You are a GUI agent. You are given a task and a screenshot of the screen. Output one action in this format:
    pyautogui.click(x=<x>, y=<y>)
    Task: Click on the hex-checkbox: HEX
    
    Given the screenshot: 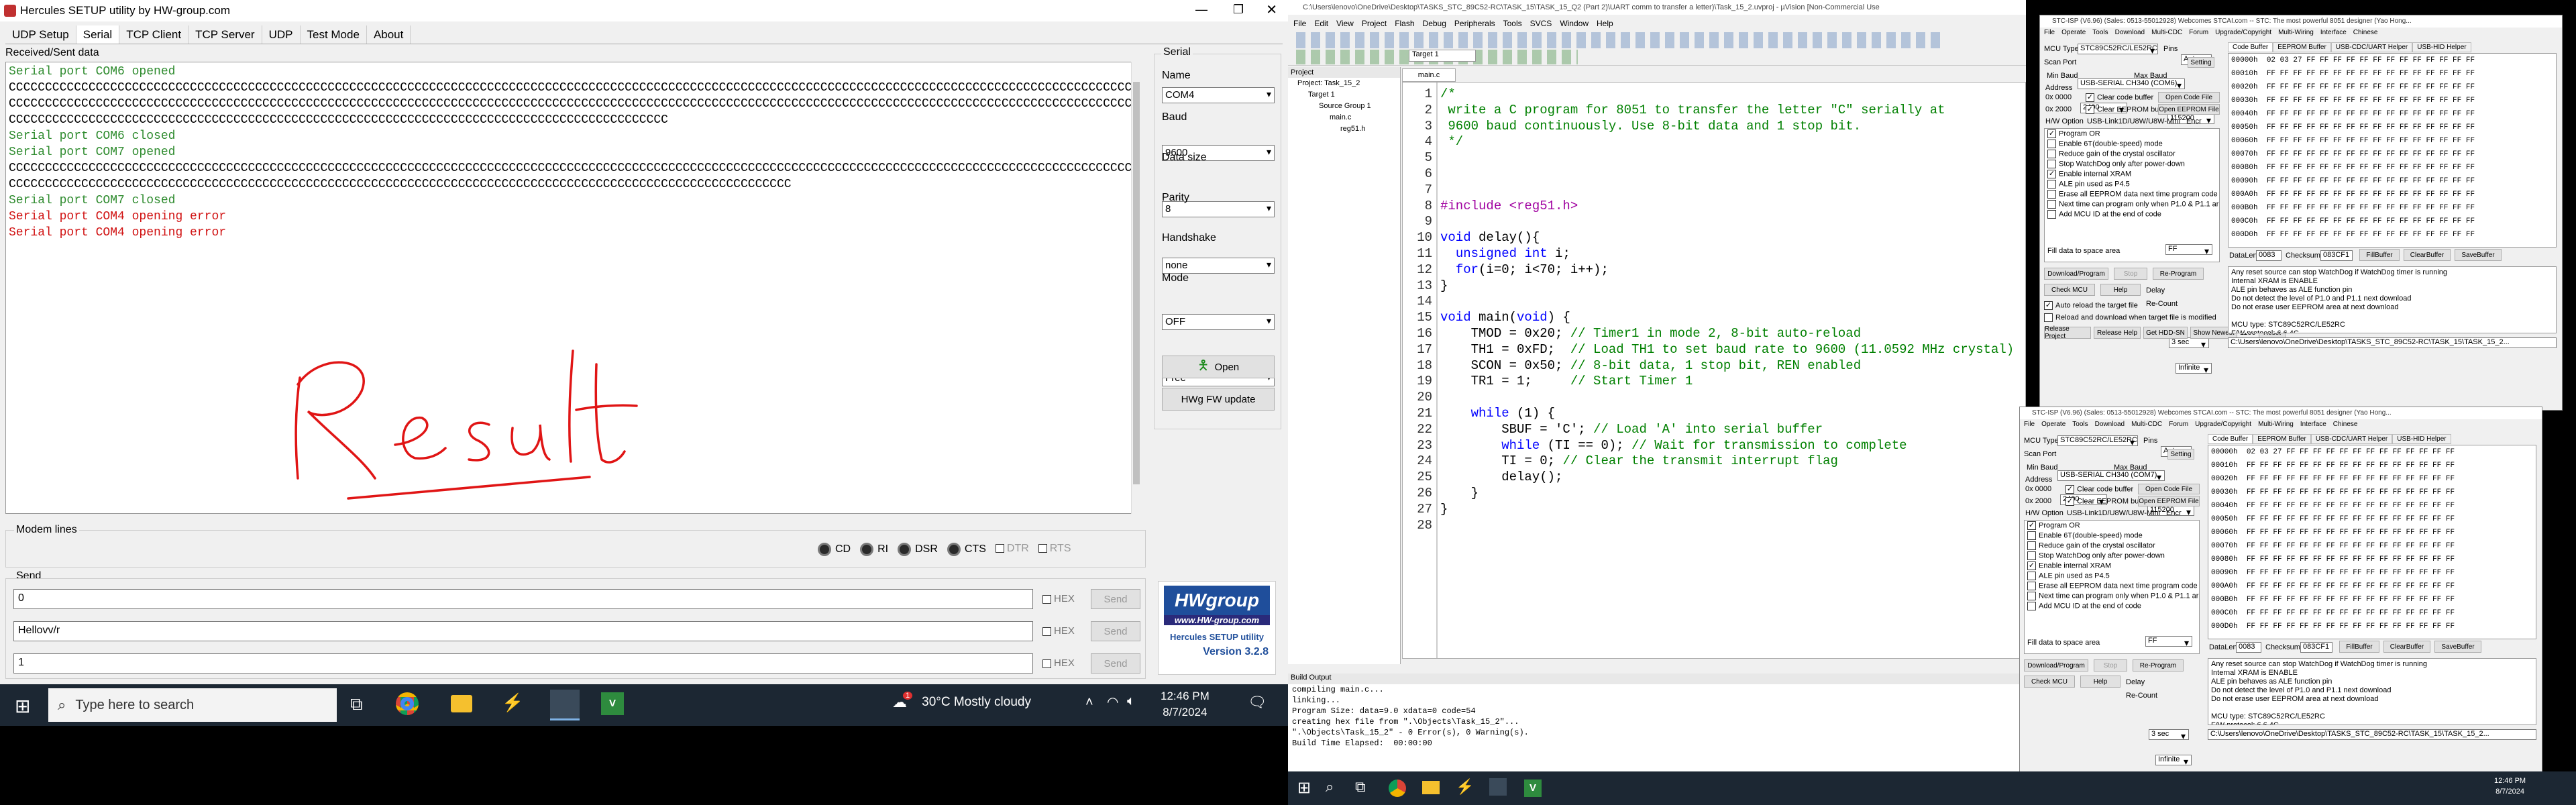 What is the action you would take?
    pyautogui.click(x=1065, y=598)
    